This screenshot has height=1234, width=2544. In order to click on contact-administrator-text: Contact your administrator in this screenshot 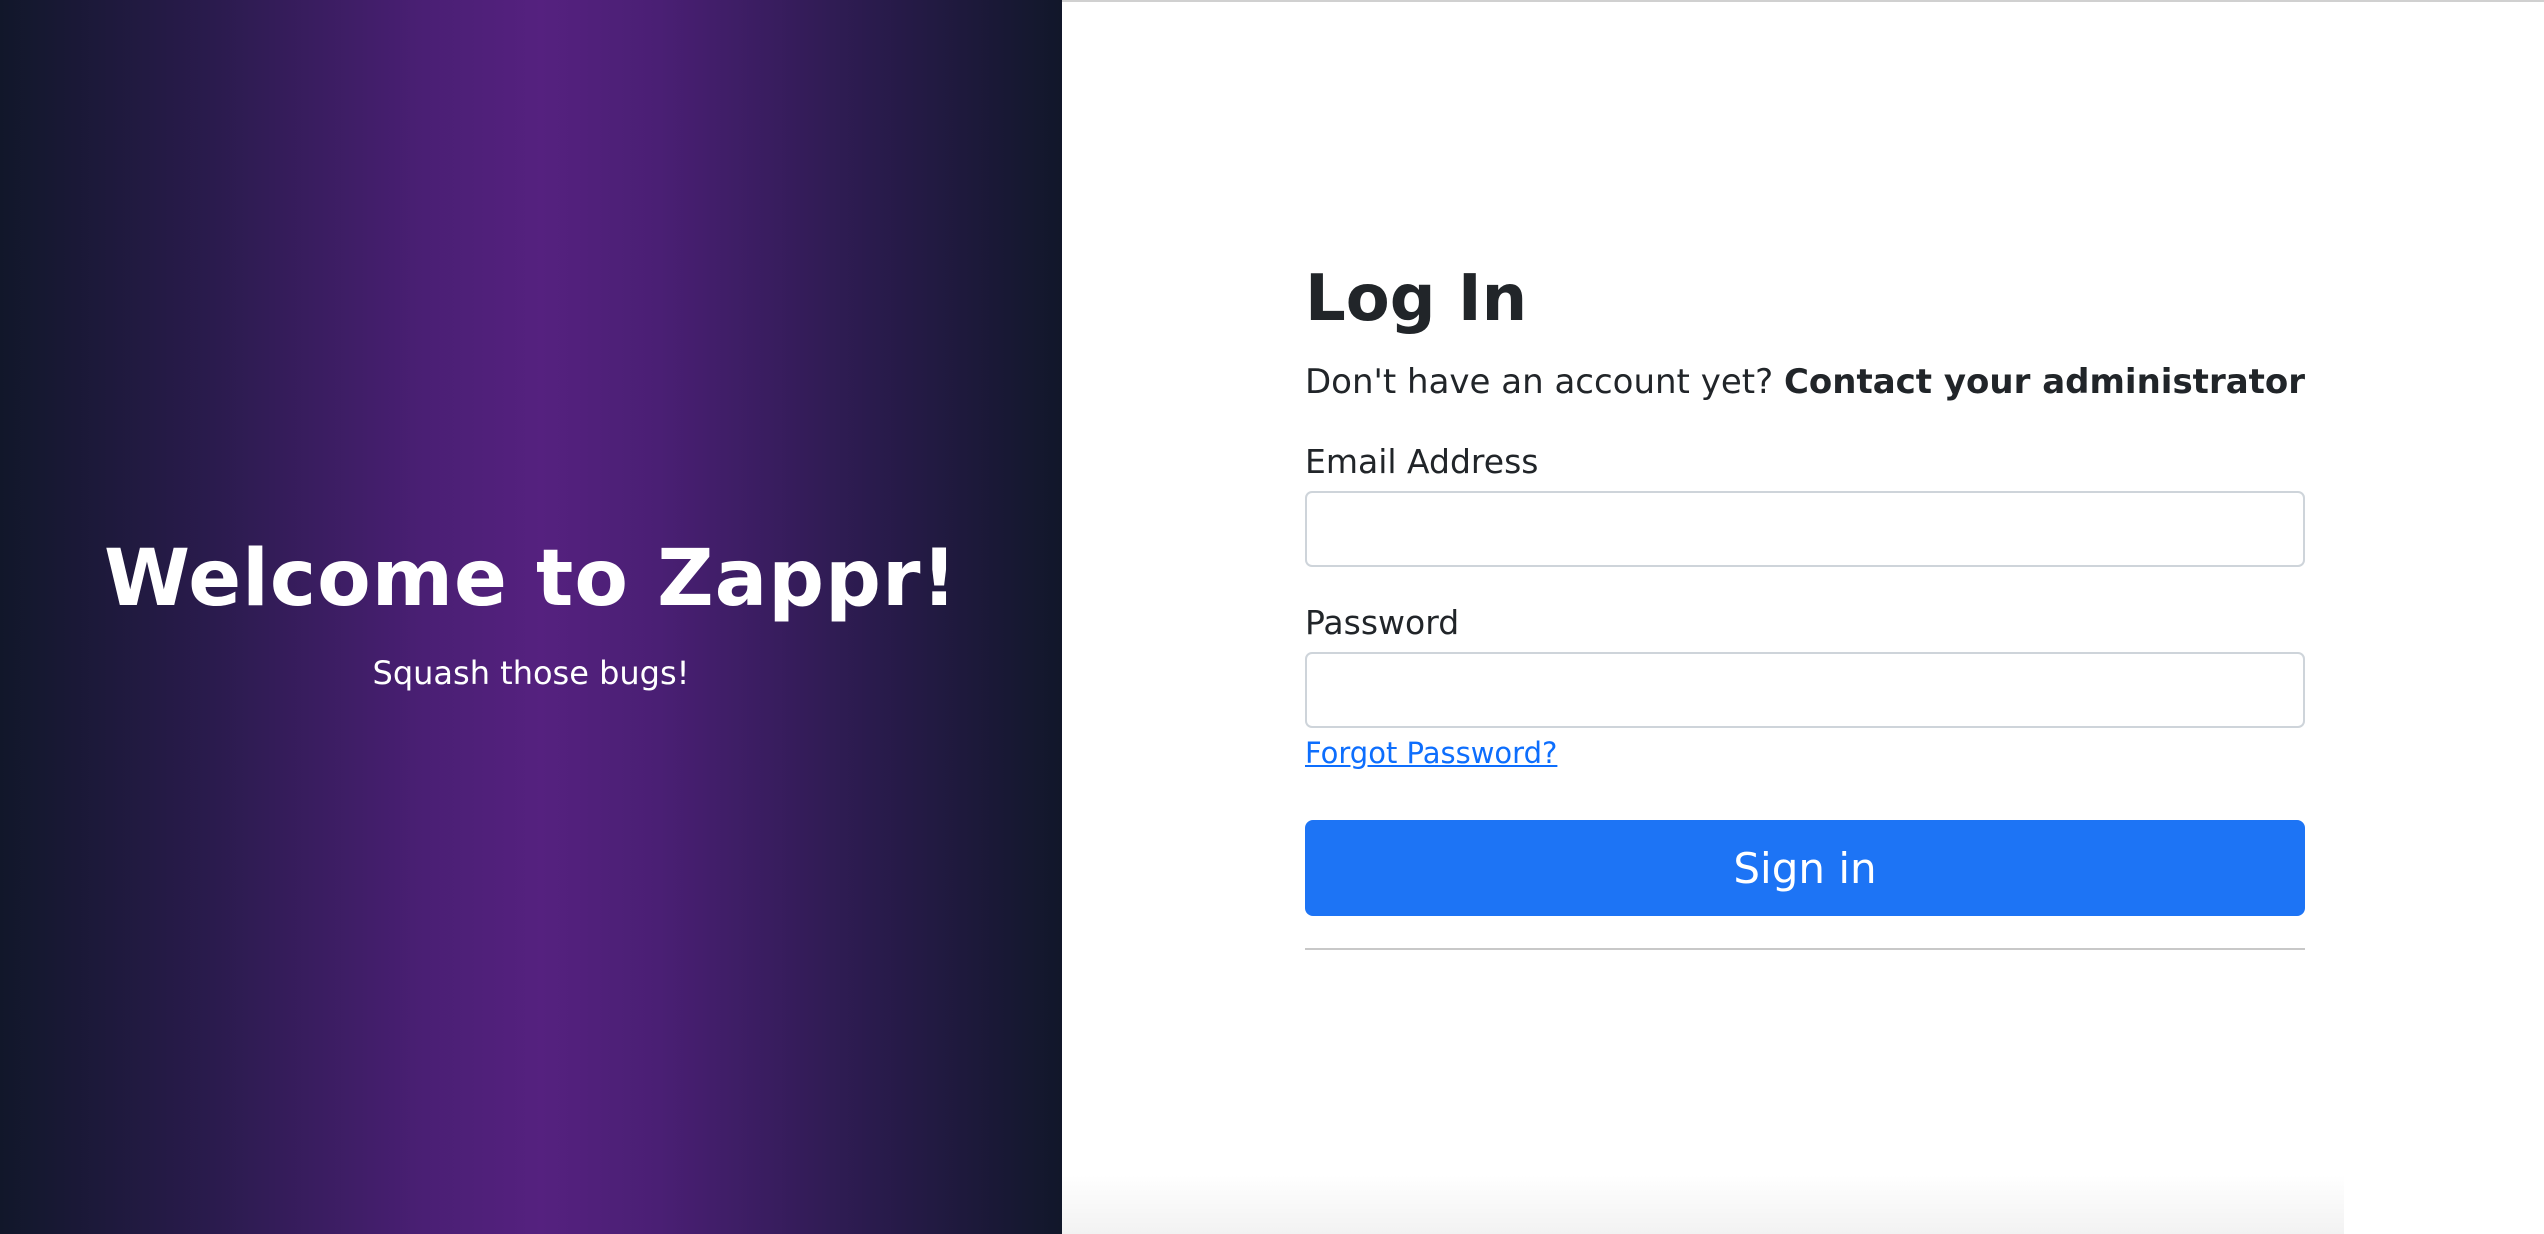, I will do `click(2044, 382)`.